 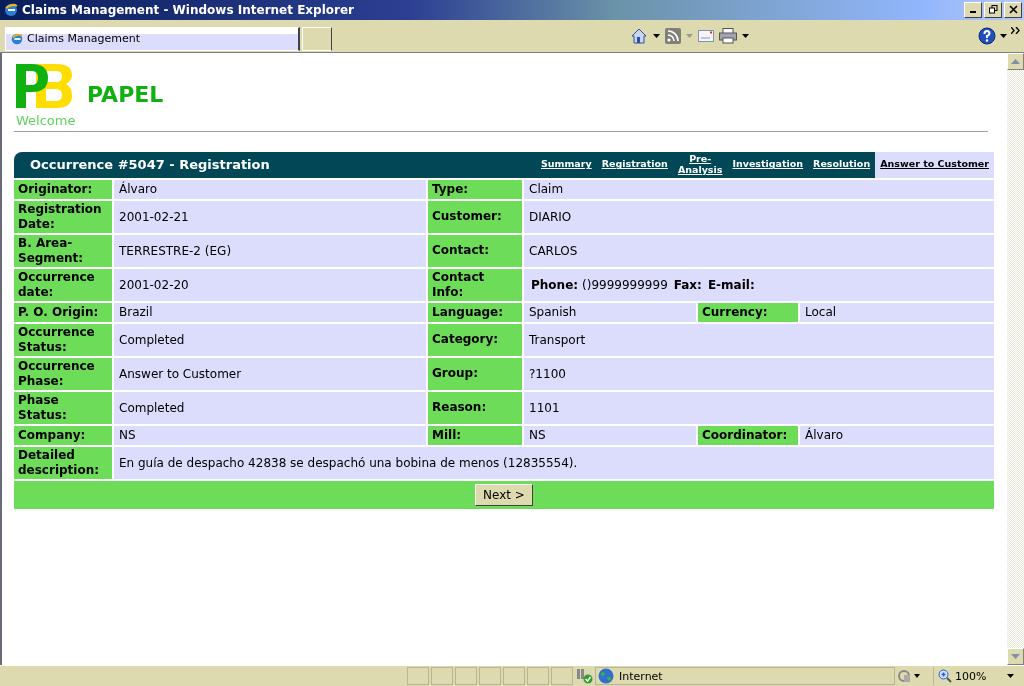 I want to click on close-icon, so click(x=1013, y=10).